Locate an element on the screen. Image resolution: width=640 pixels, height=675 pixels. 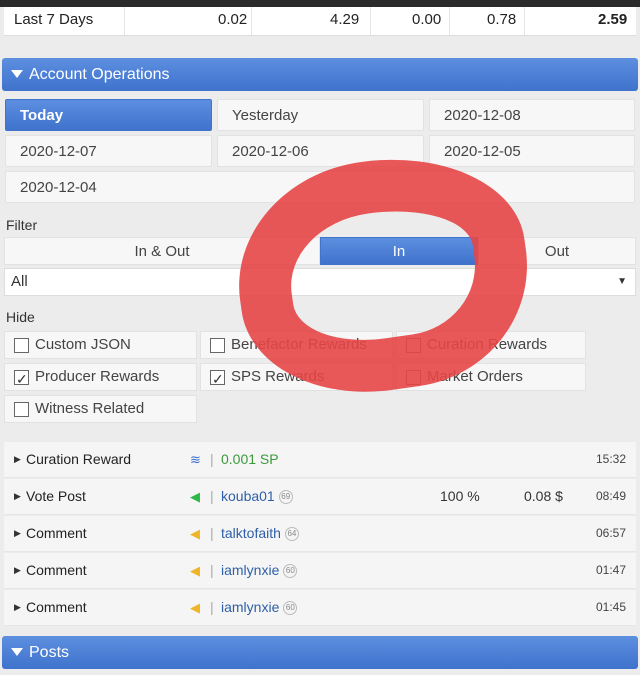
operation-time: 01:47 is located at coordinates (610, 570).